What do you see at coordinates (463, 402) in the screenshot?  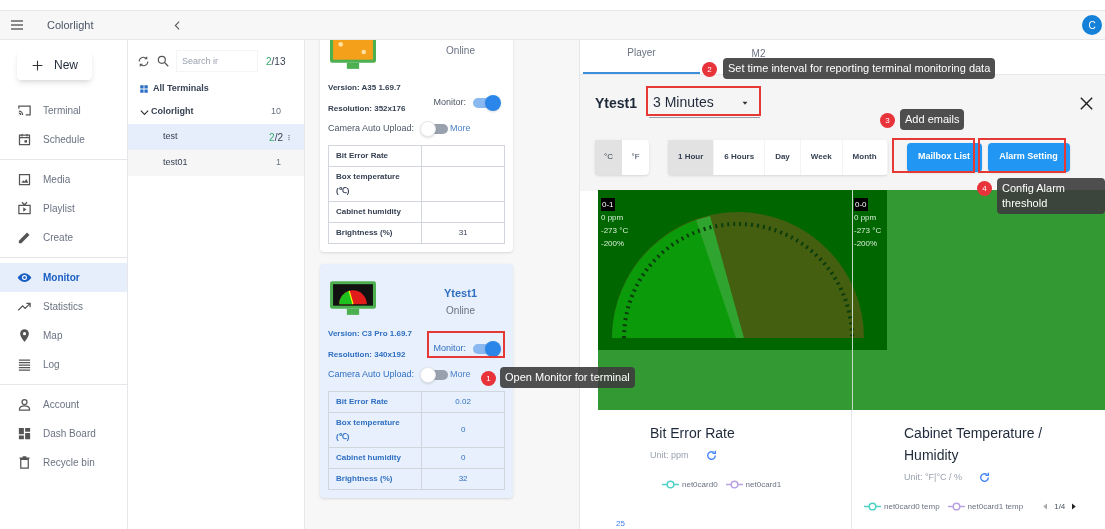 I see `metric-value: 0.02` at bounding box center [463, 402].